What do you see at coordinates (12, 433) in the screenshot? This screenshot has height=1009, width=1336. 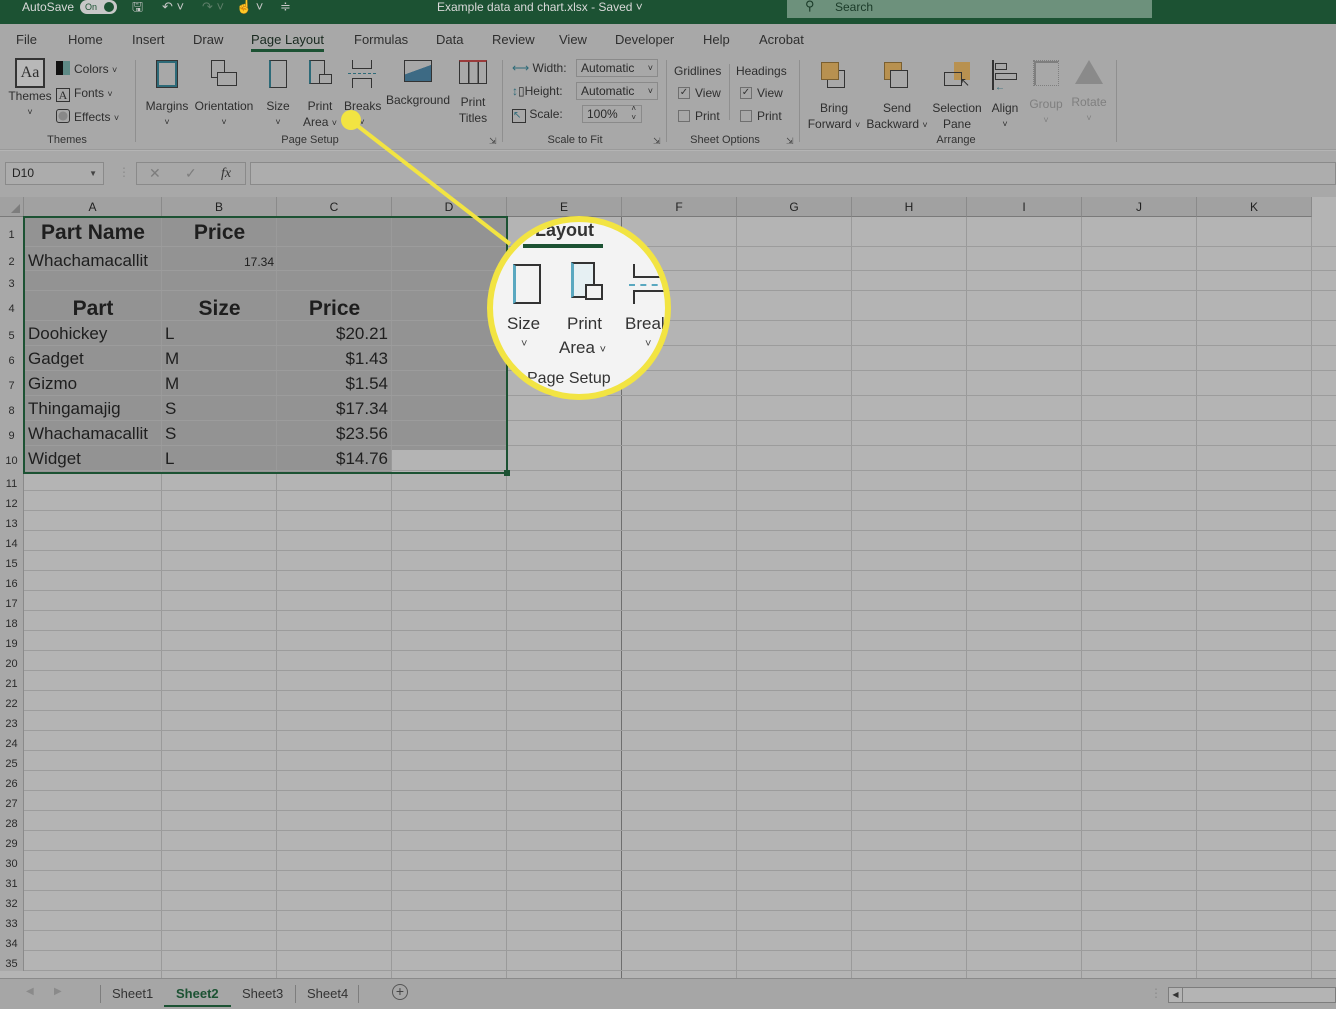 I see `row-header-9: 9` at bounding box center [12, 433].